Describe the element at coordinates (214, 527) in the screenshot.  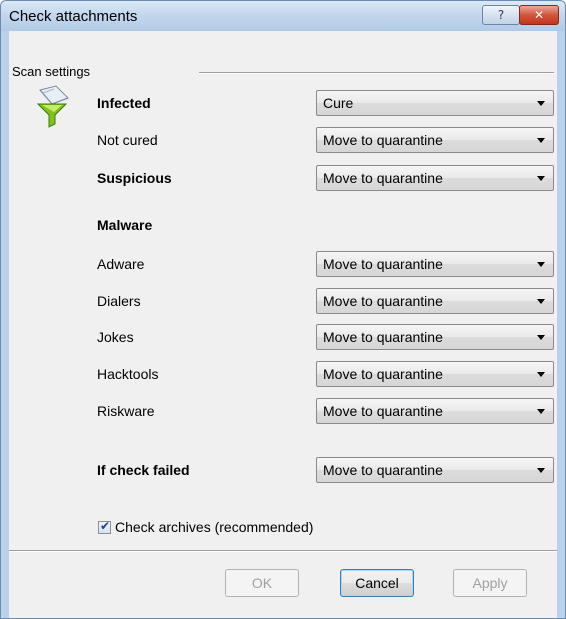
I see `check-archives-label: Check archives (recommended)` at that location.